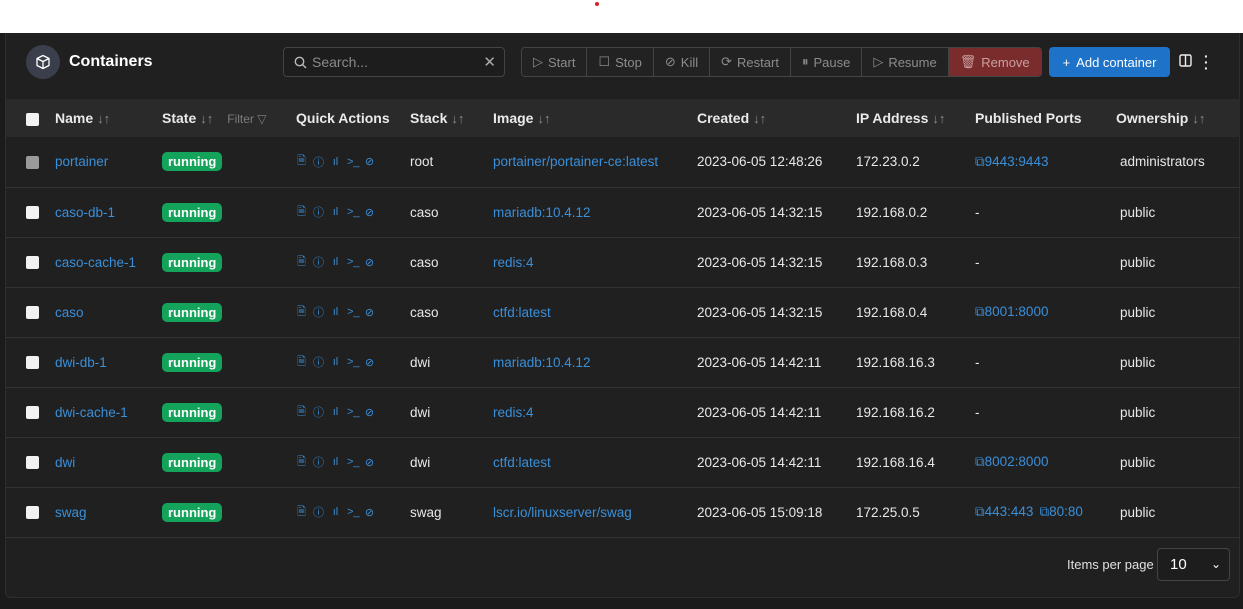 The image size is (1243, 609). What do you see at coordinates (1178, 118) in the screenshot?
I see `column-ownership: Ownership ↓↑` at bounding box center [1178, 118].